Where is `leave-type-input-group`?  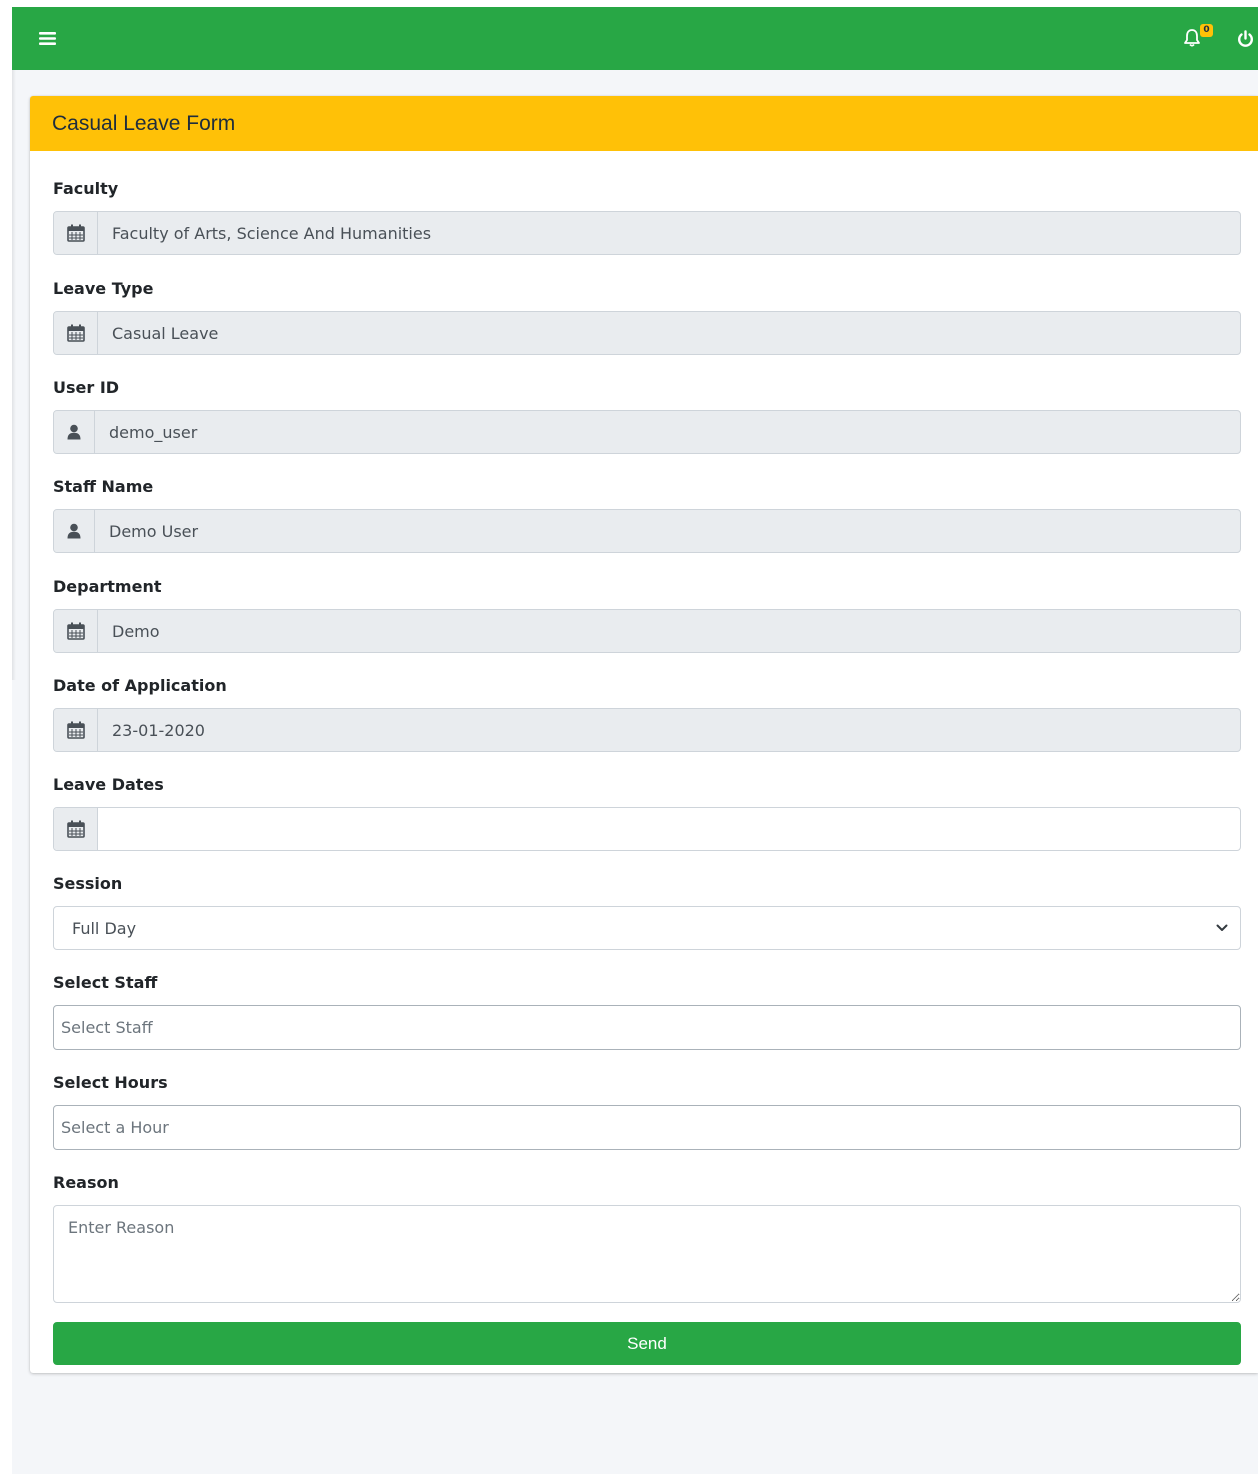 leave-type-input-group is located at coordinates (647, 333).